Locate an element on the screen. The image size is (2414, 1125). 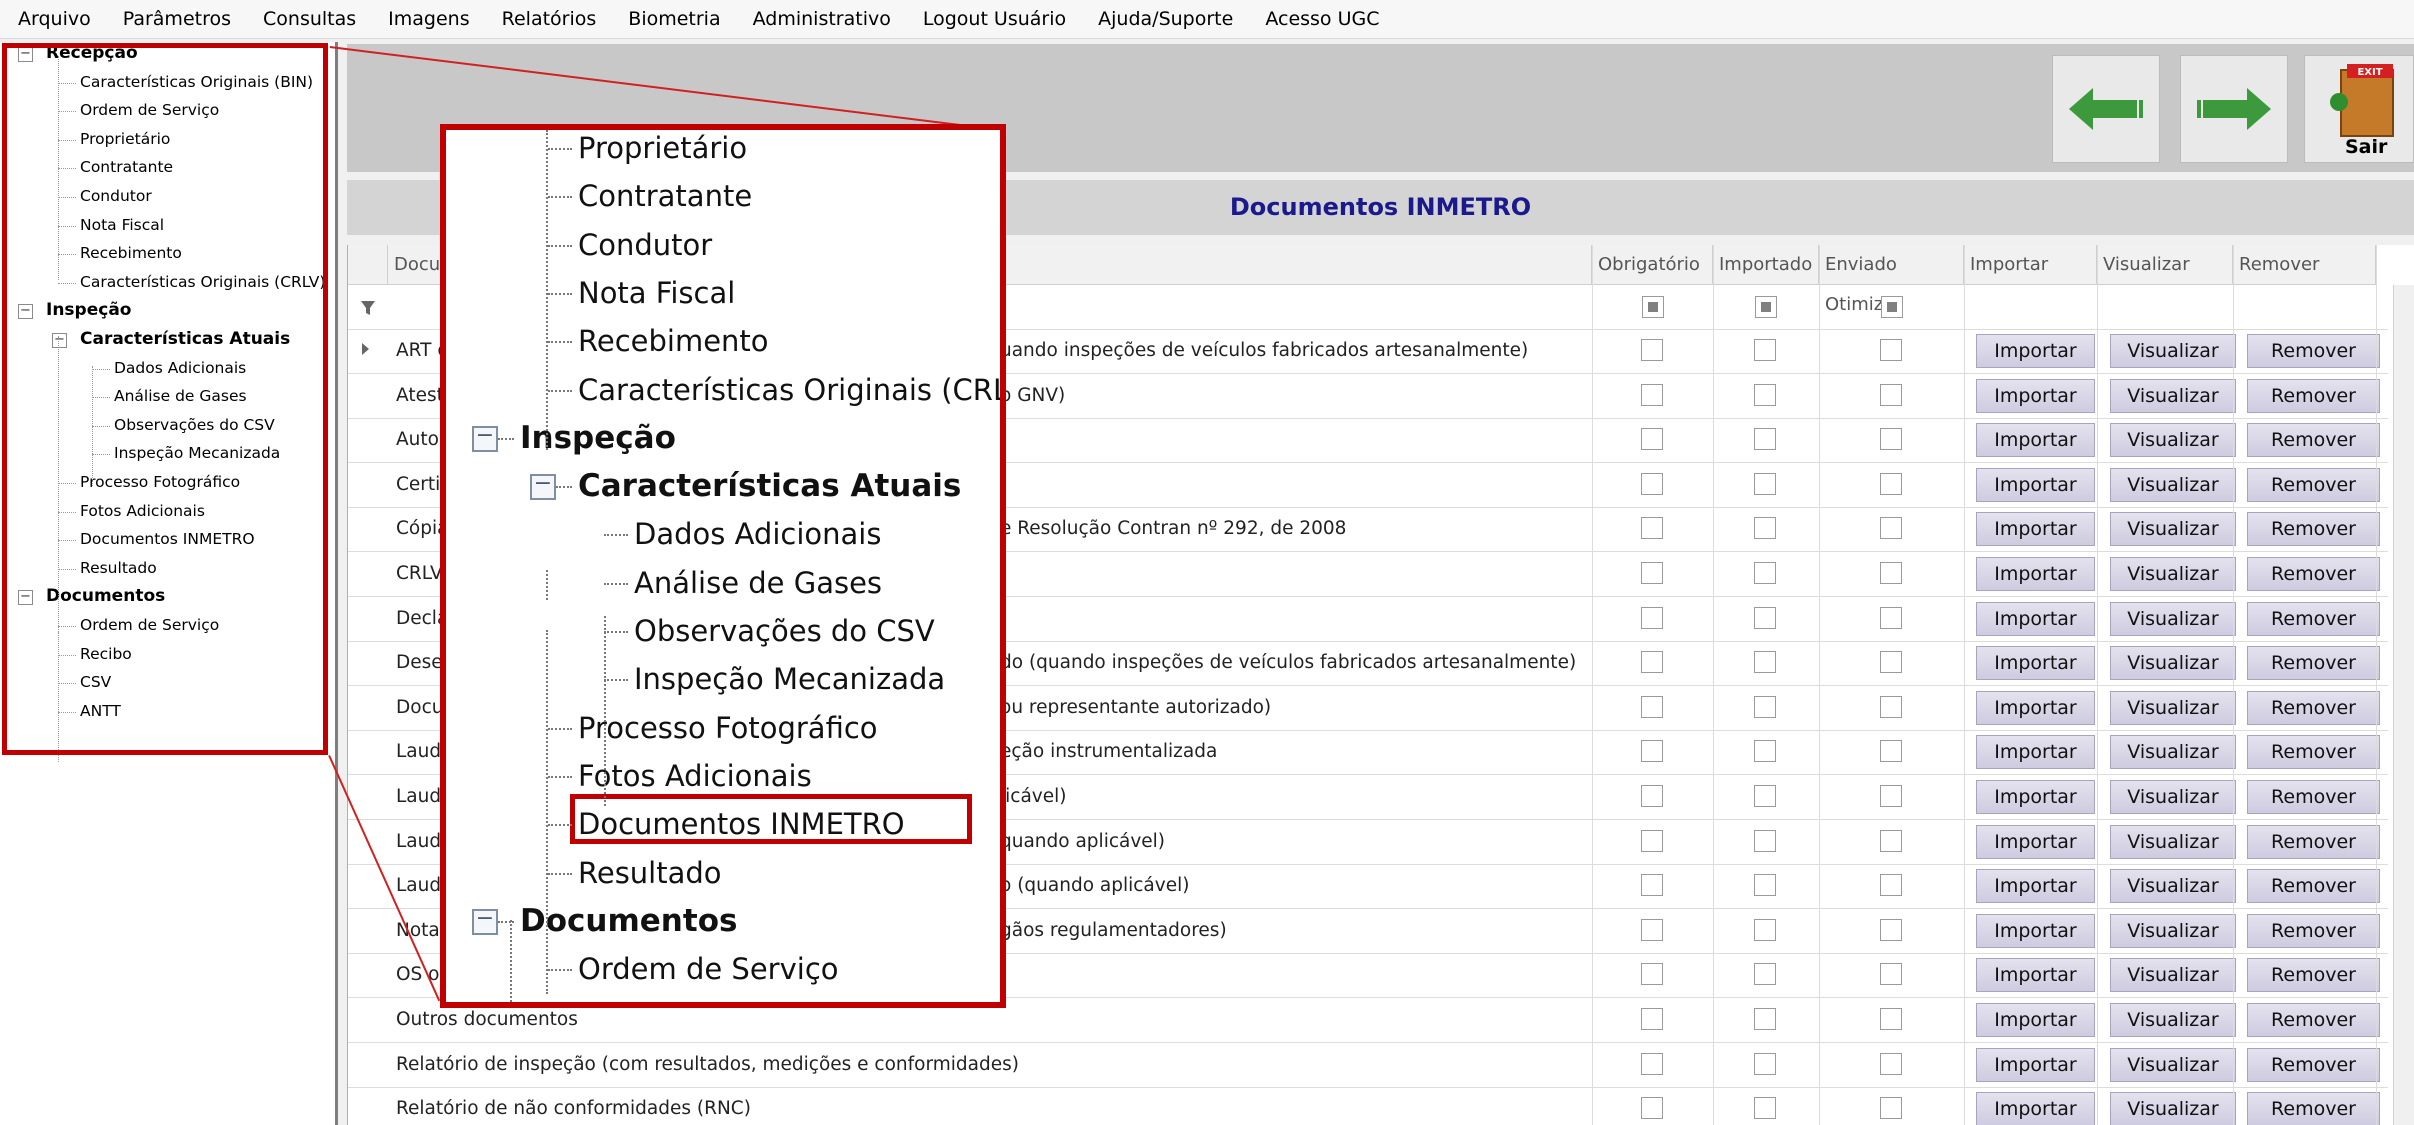
tree-item: Processo Fotográfico is located at coordinates (160, 482).